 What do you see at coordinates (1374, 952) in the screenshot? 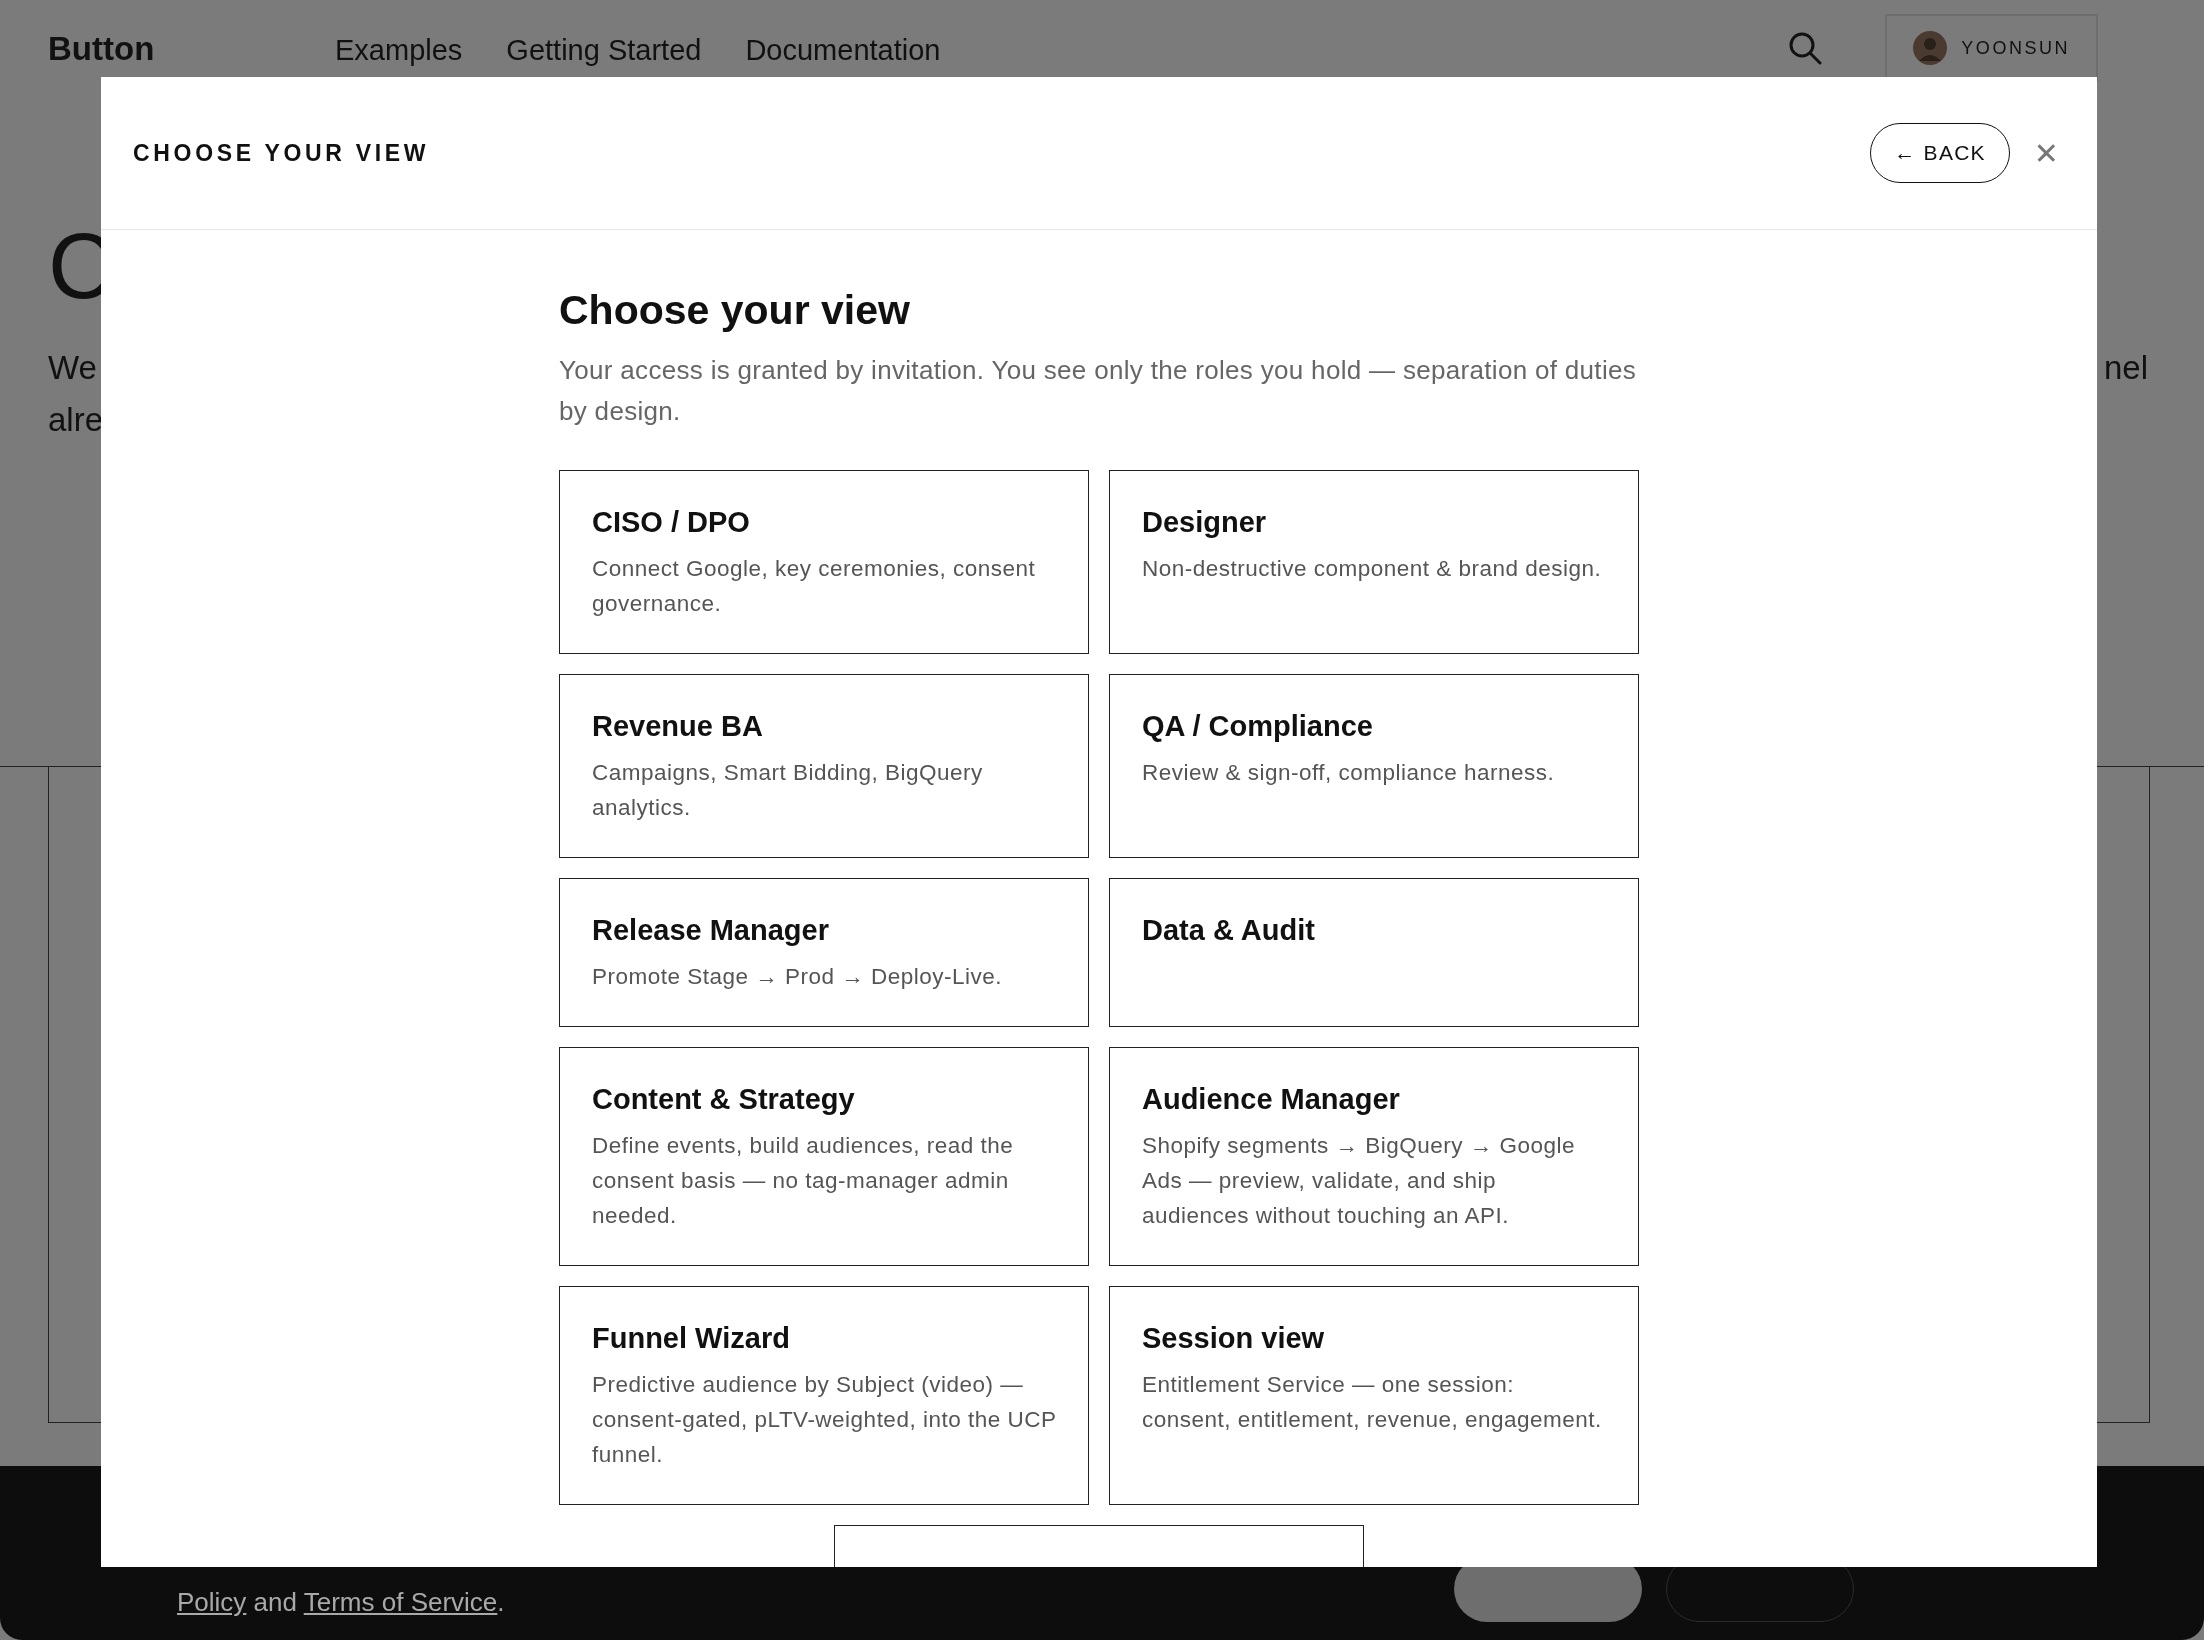
I see `role-card: Data & Audit` at bounding box center [1374, 952].